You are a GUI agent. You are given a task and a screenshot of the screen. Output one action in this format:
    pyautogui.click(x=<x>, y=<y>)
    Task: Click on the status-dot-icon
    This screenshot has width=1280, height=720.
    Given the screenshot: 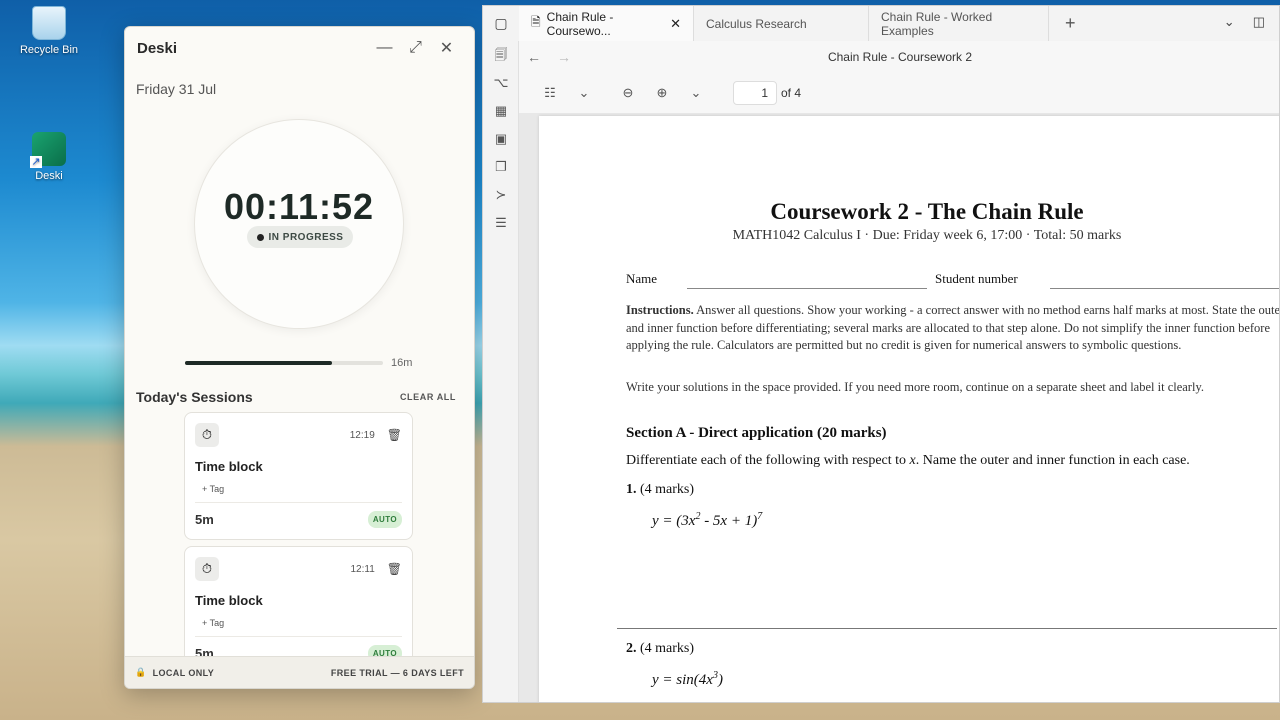 What is the action you would take?
    pyautogui.click(x=260, y=237)
    